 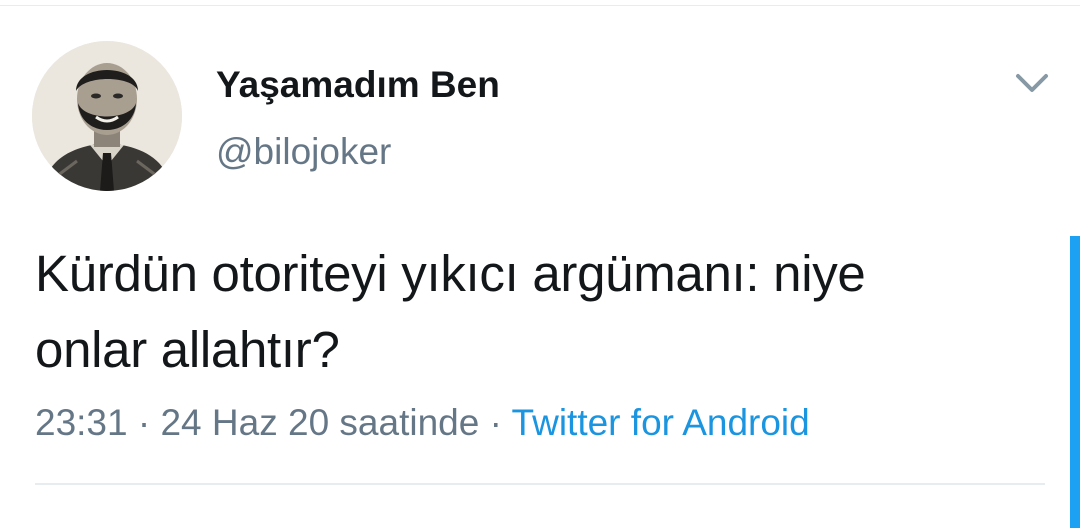 I want to click on user-handle: @bilojoker, so click(x=303, y=152).